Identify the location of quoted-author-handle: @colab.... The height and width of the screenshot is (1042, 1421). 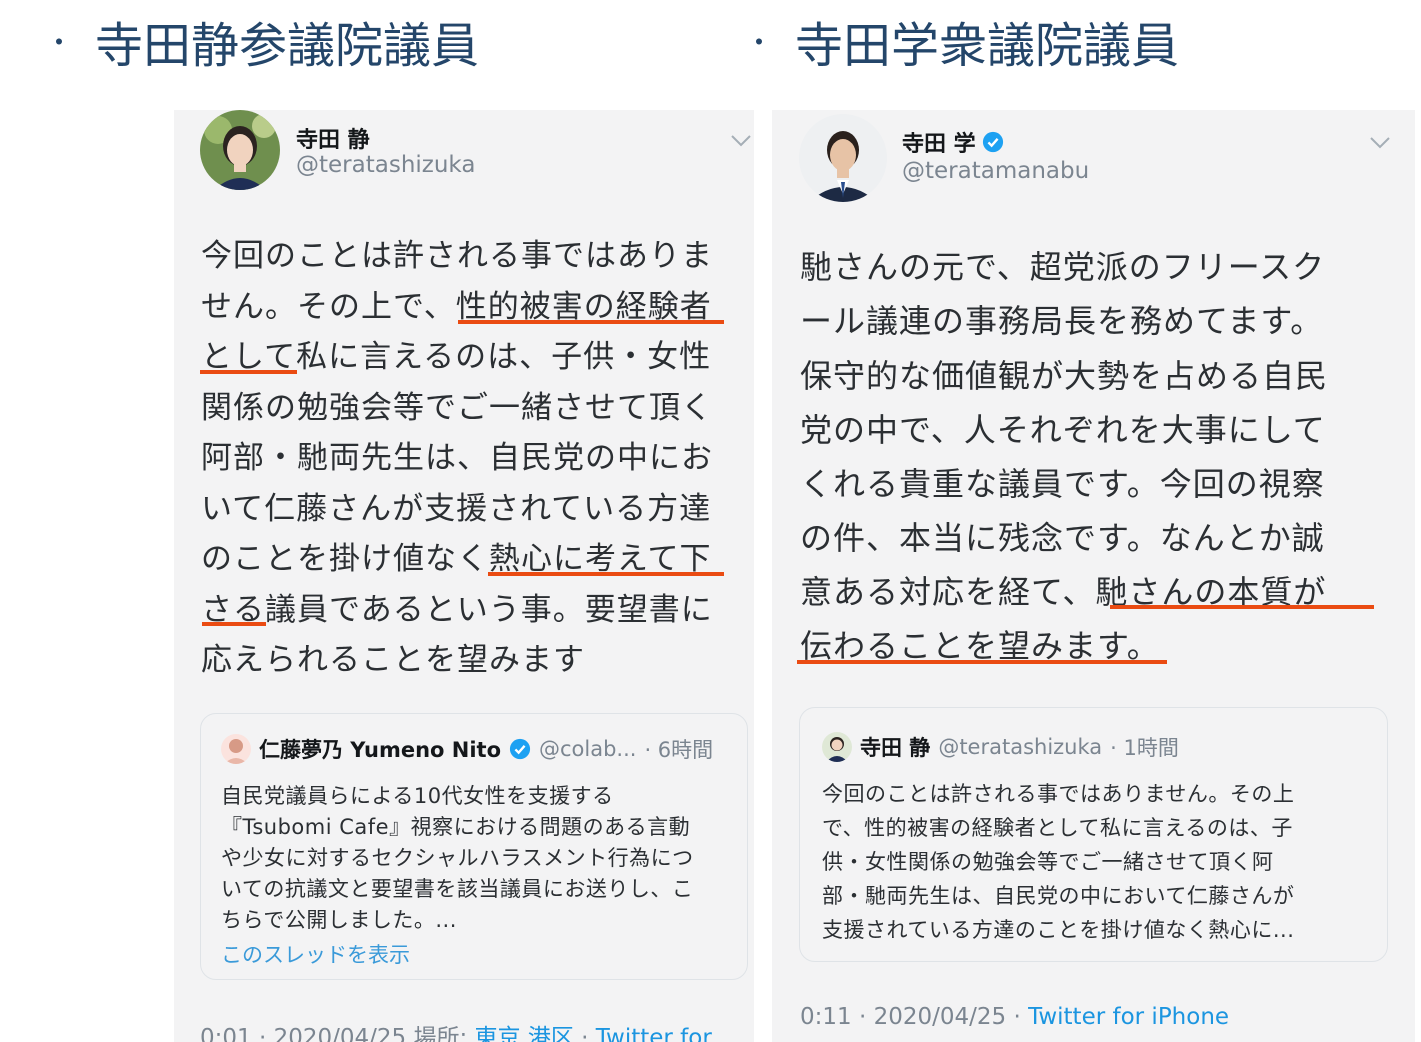
(588, 749).